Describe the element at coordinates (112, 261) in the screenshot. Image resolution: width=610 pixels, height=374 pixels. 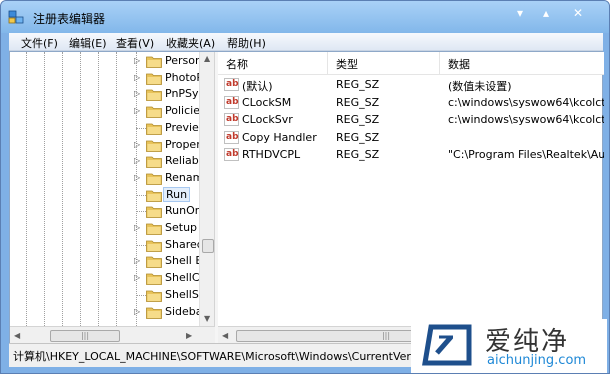
I see `tree-item: ▷ Shell Ex` at that location.